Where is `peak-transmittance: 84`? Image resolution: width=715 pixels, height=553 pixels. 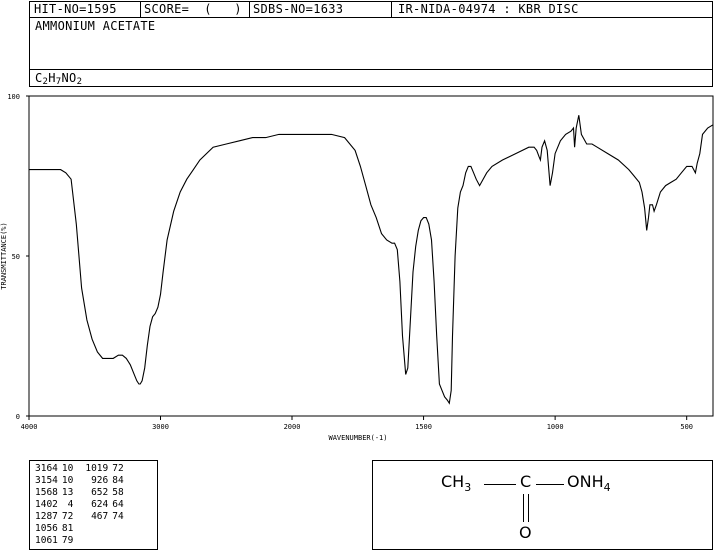
peak-transmittance: 84 is located at coordinates (118, 480).